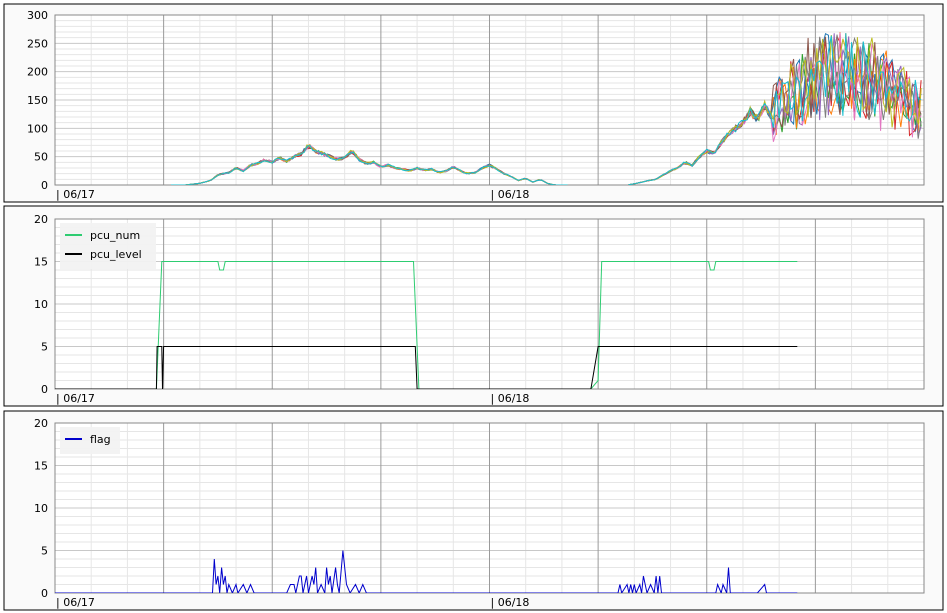  I want to click on y-tick-label: 250, so click(37, 43).